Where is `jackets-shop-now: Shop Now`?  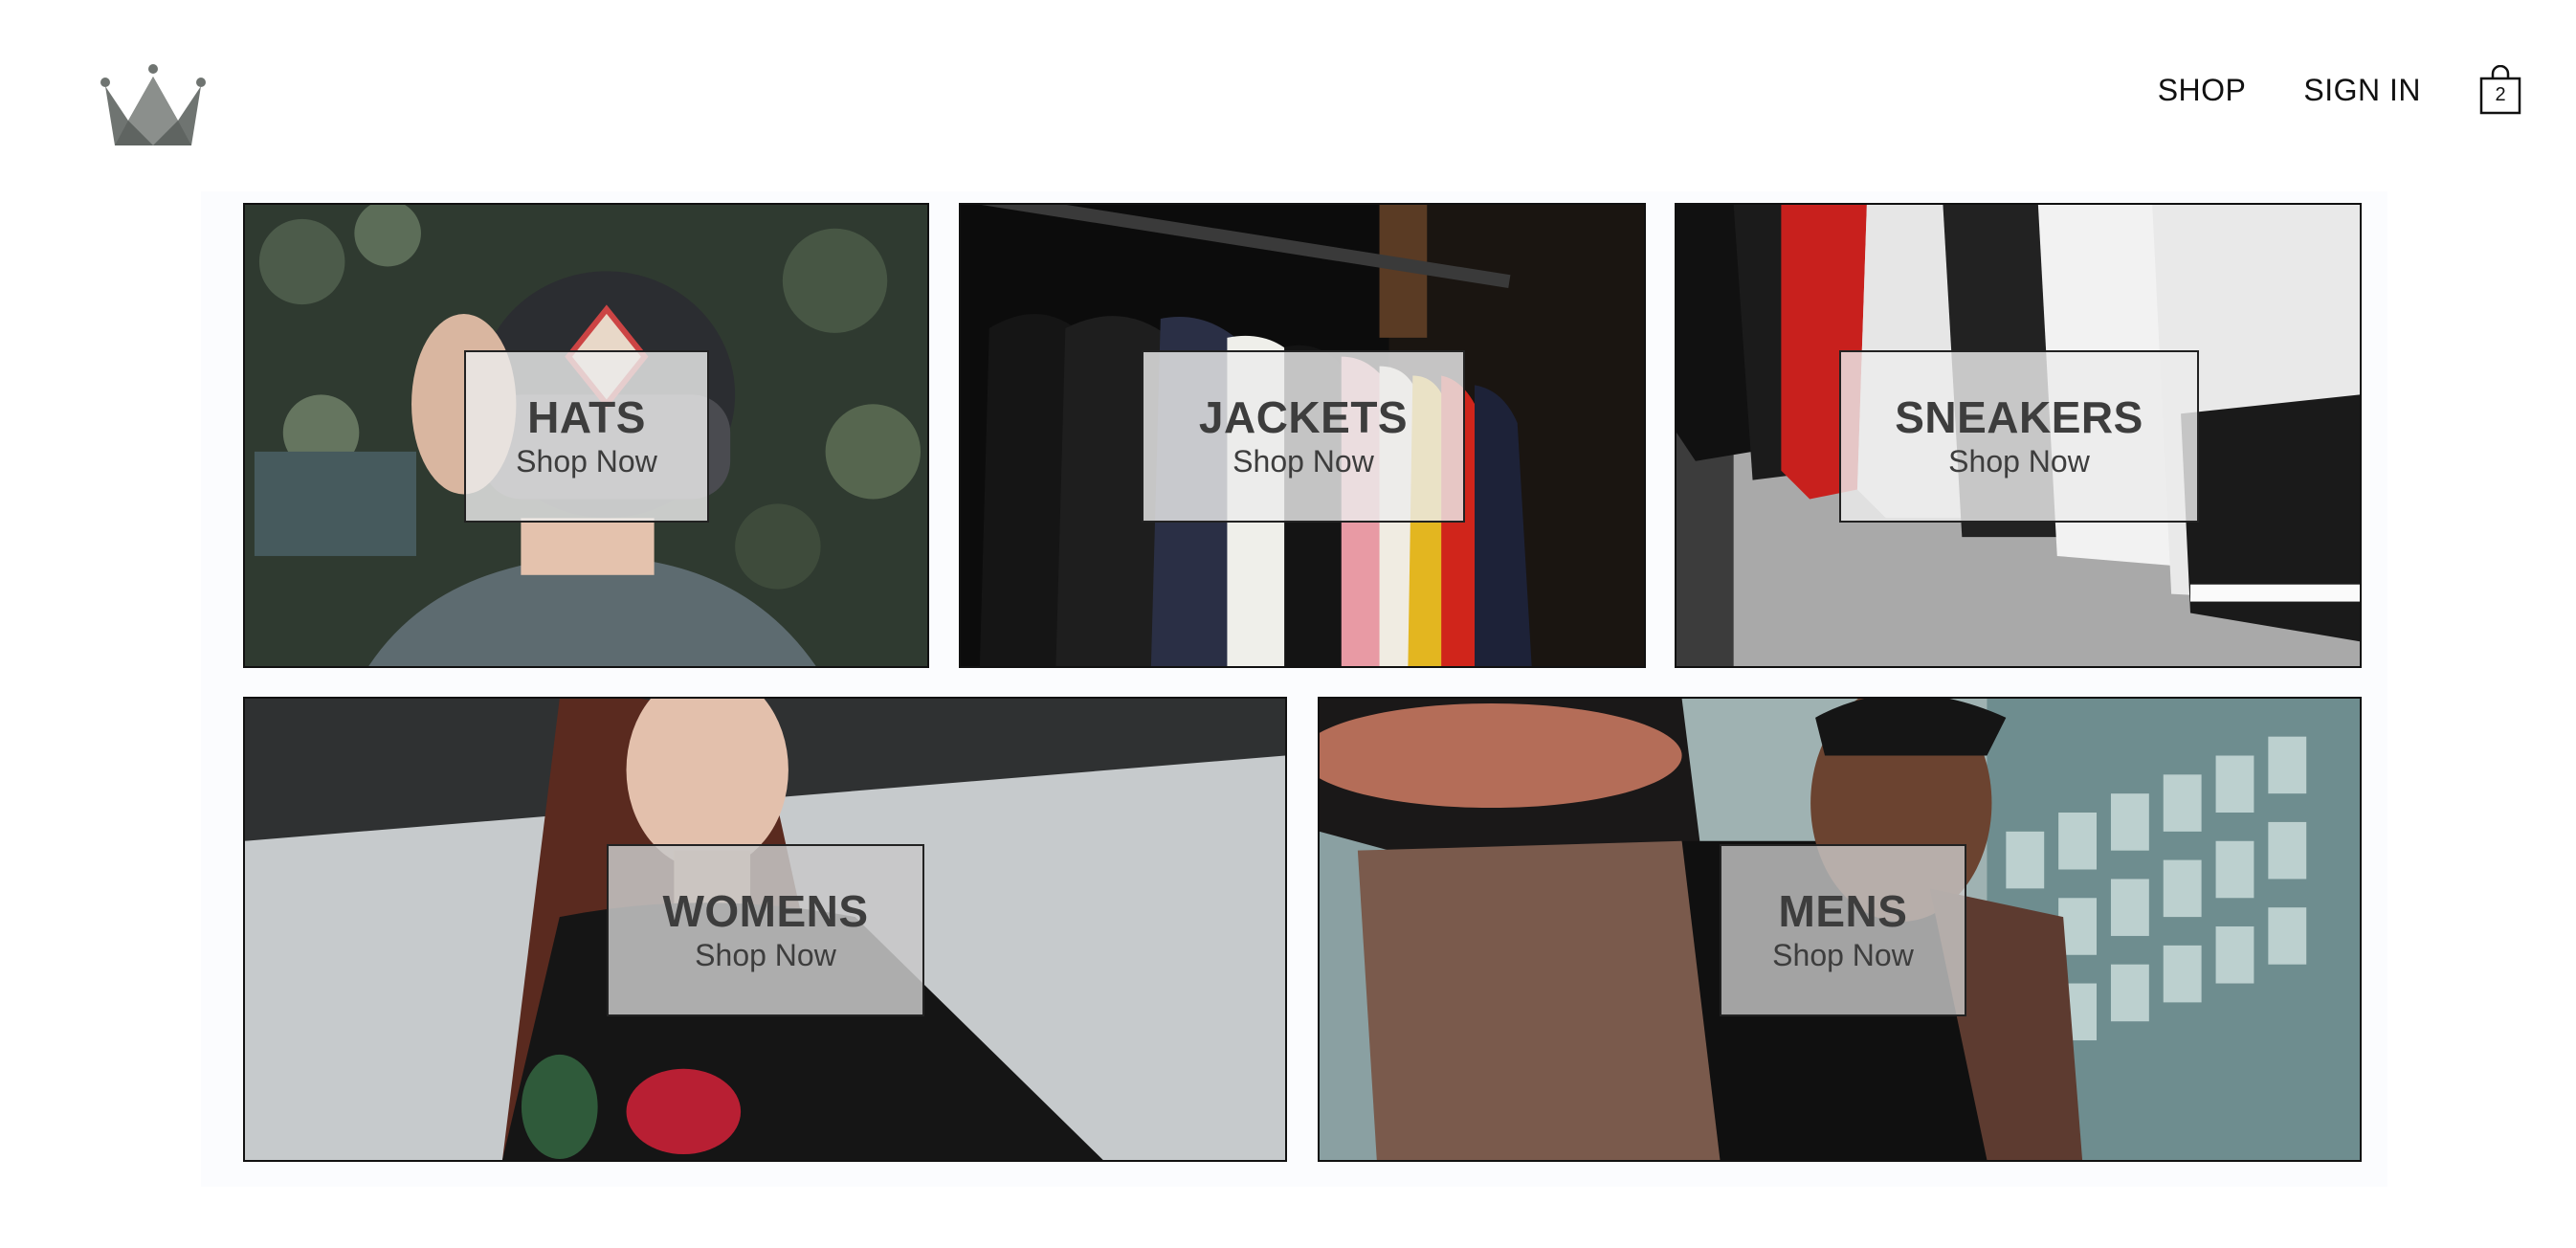
jackets-shop-now: Shop Now is located at coordinates (1303, 461).